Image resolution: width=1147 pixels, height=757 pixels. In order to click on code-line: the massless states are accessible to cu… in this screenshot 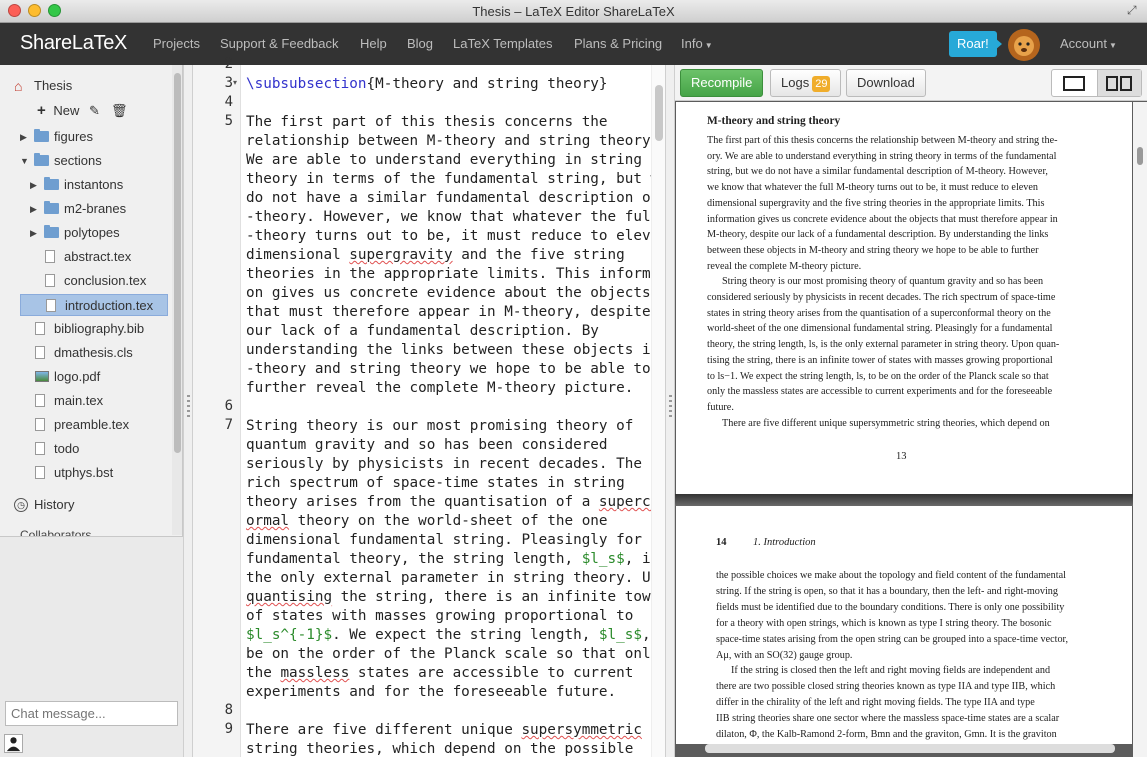, I will do `click(439, 673)`.